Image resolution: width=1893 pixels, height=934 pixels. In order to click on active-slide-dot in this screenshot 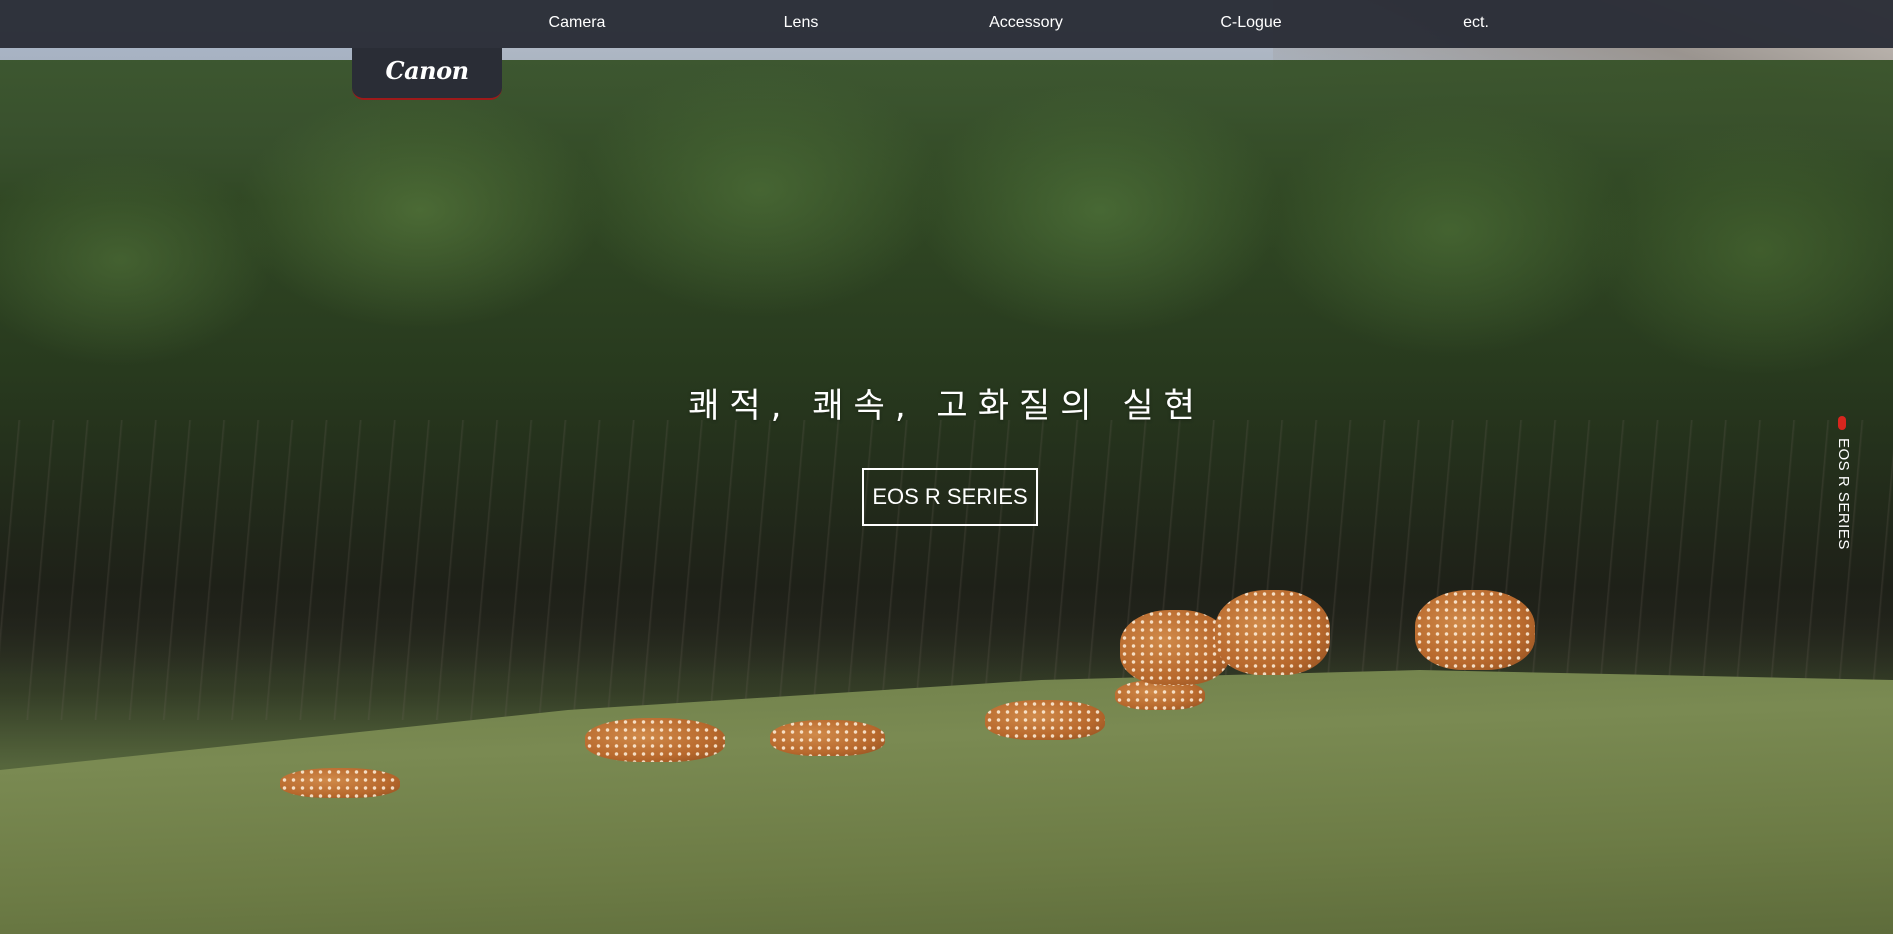, I will do `click(1842, 423)`.